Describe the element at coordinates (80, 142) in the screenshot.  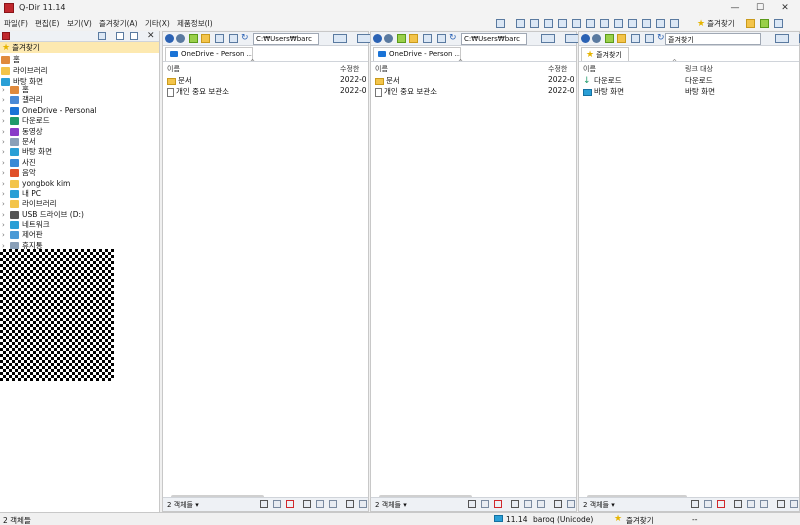
I see `tree-item: › 문서` at that location.